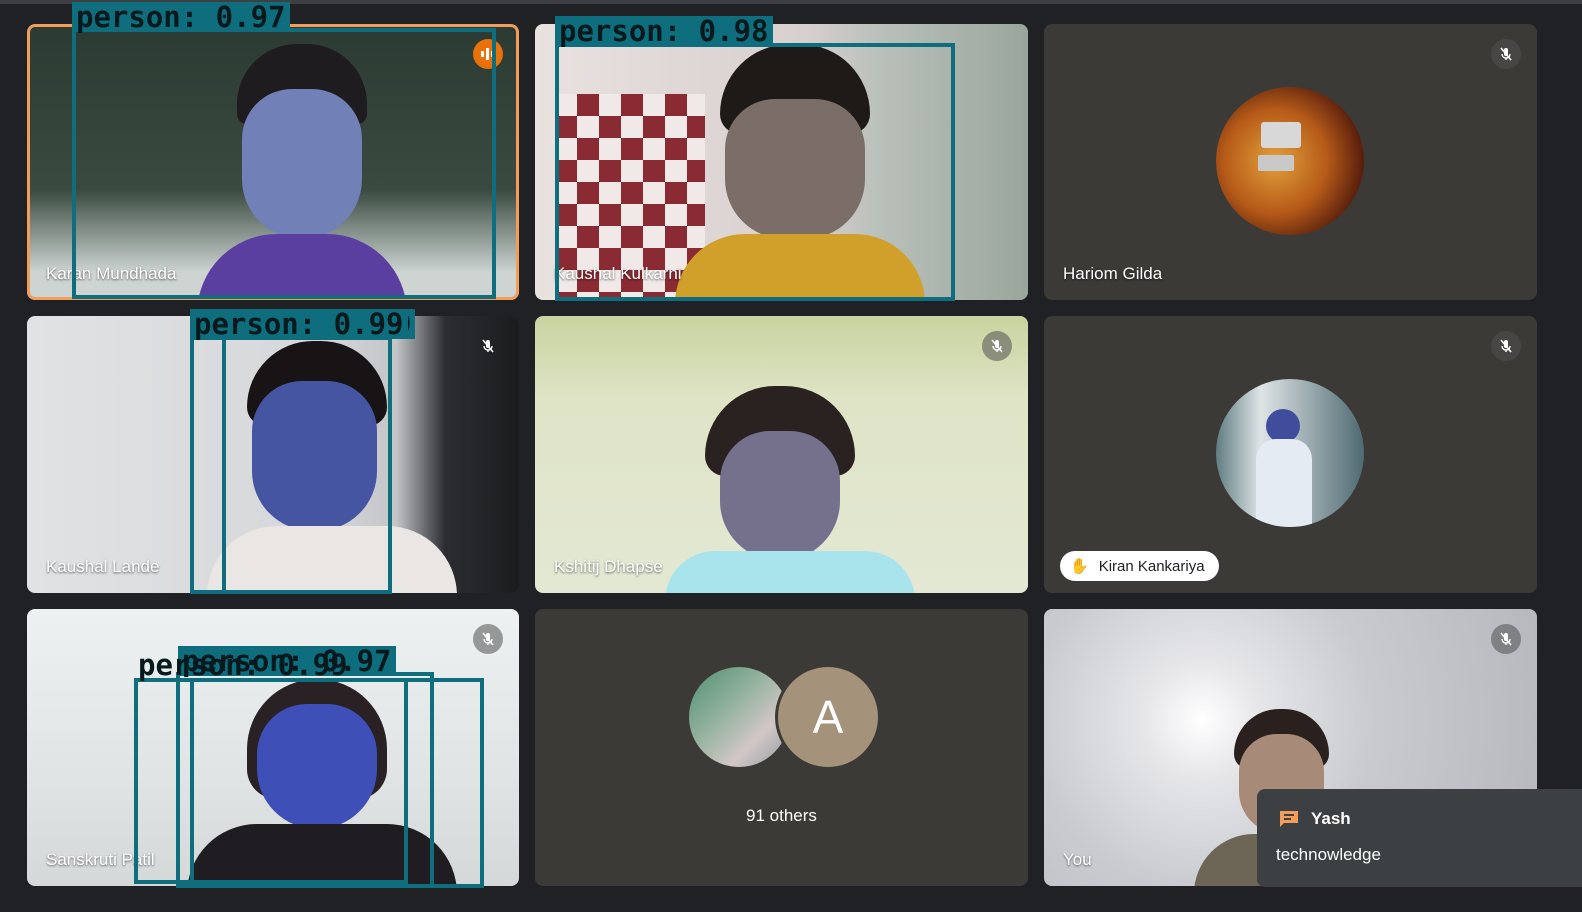  Describe the element at coordinates (181, 17) in the screenshot. I see `detection-label: person: 0.97` at that location.